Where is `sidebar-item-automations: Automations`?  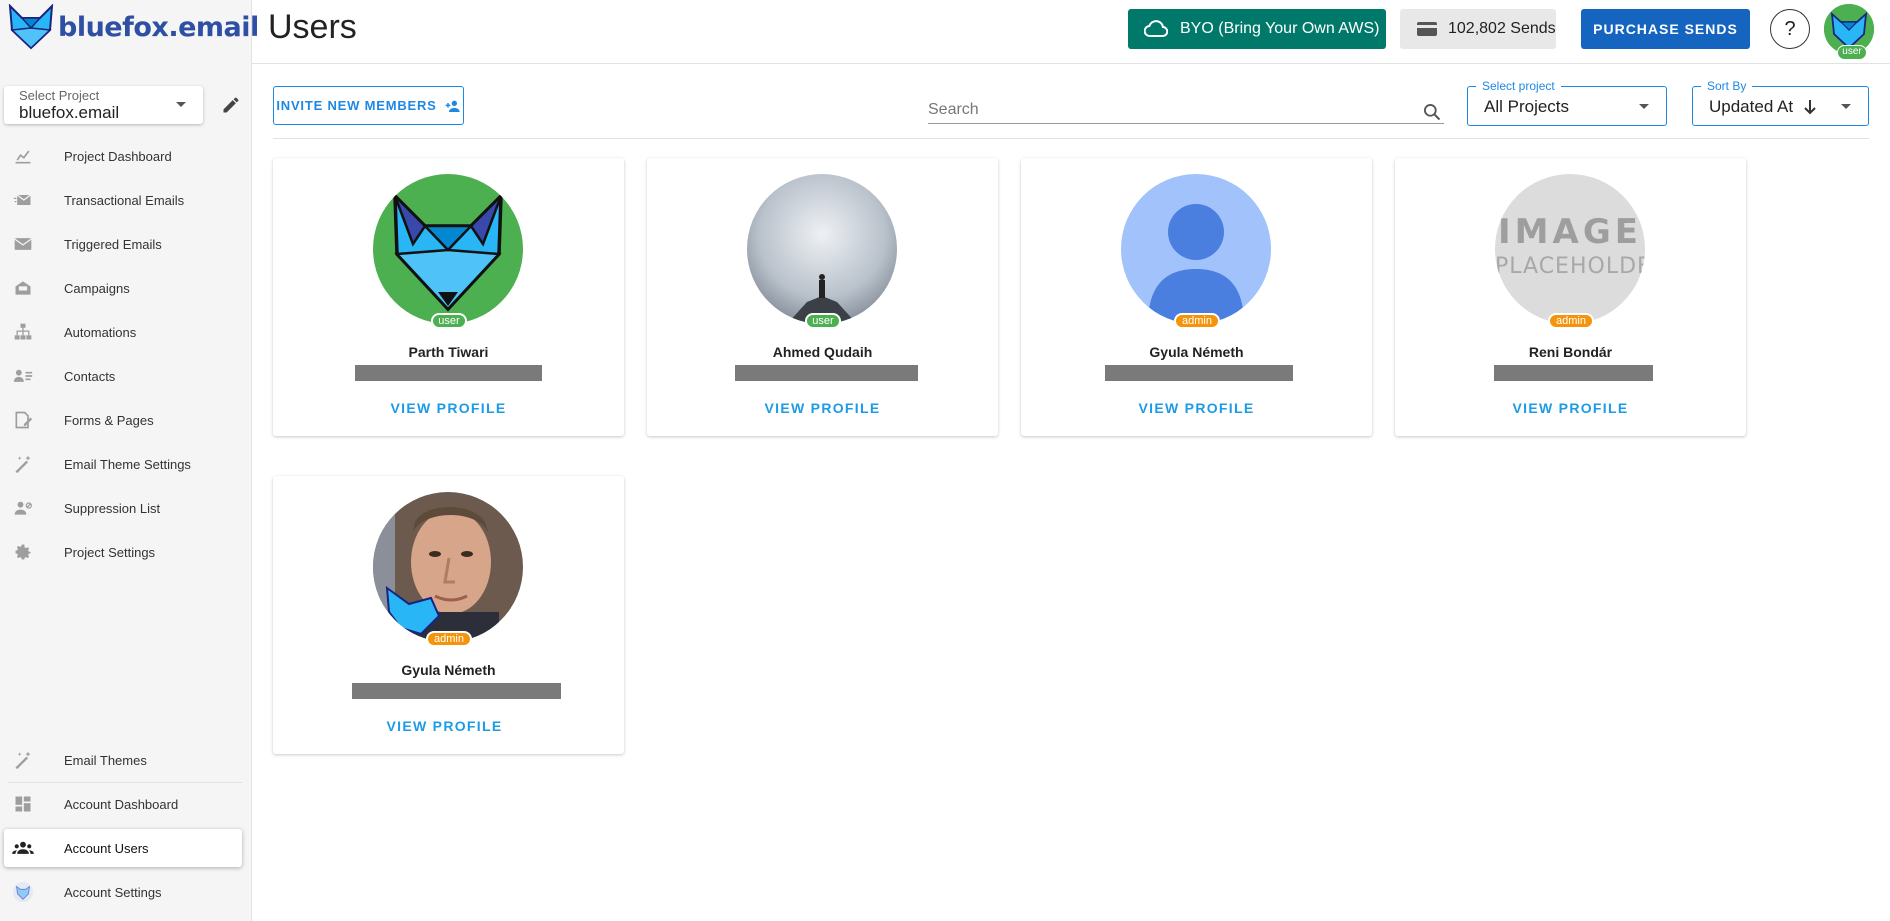
sidebar-item-automations: Automations is located at coordinates (123, 332).